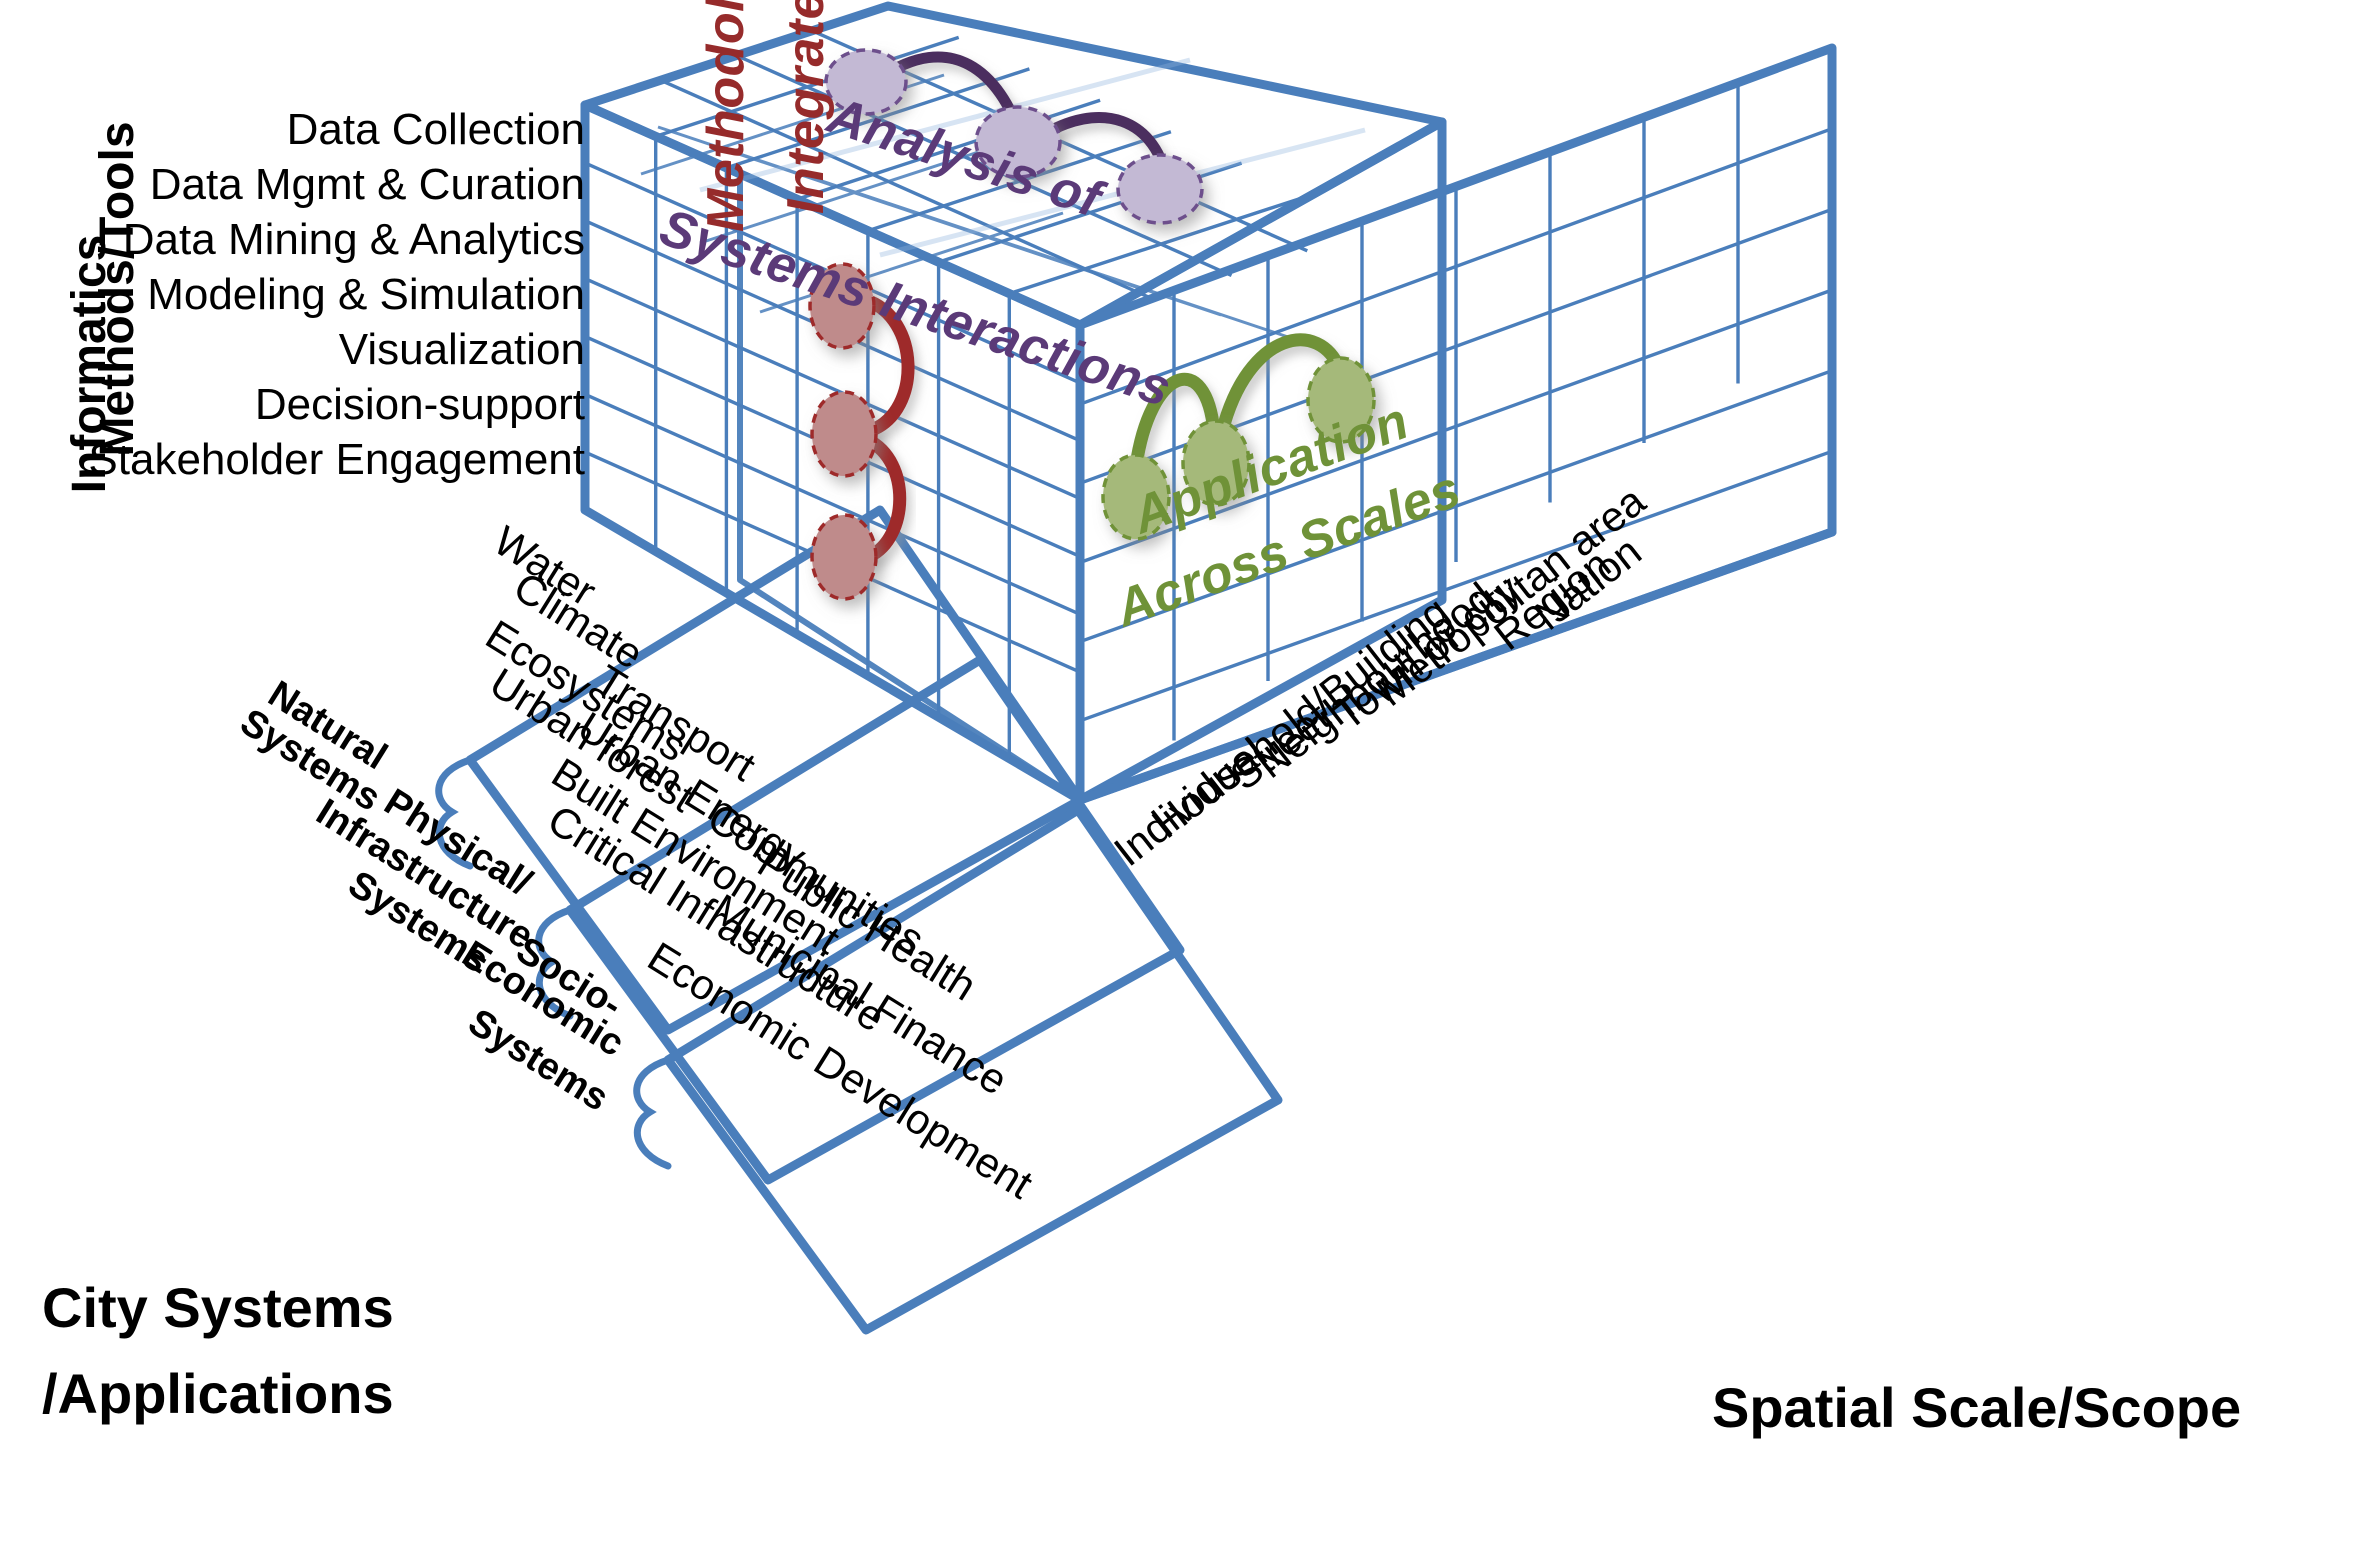  I want to click on method-item-stakeholder-engagement: Stakeholder Engagement, so click(336, 459).